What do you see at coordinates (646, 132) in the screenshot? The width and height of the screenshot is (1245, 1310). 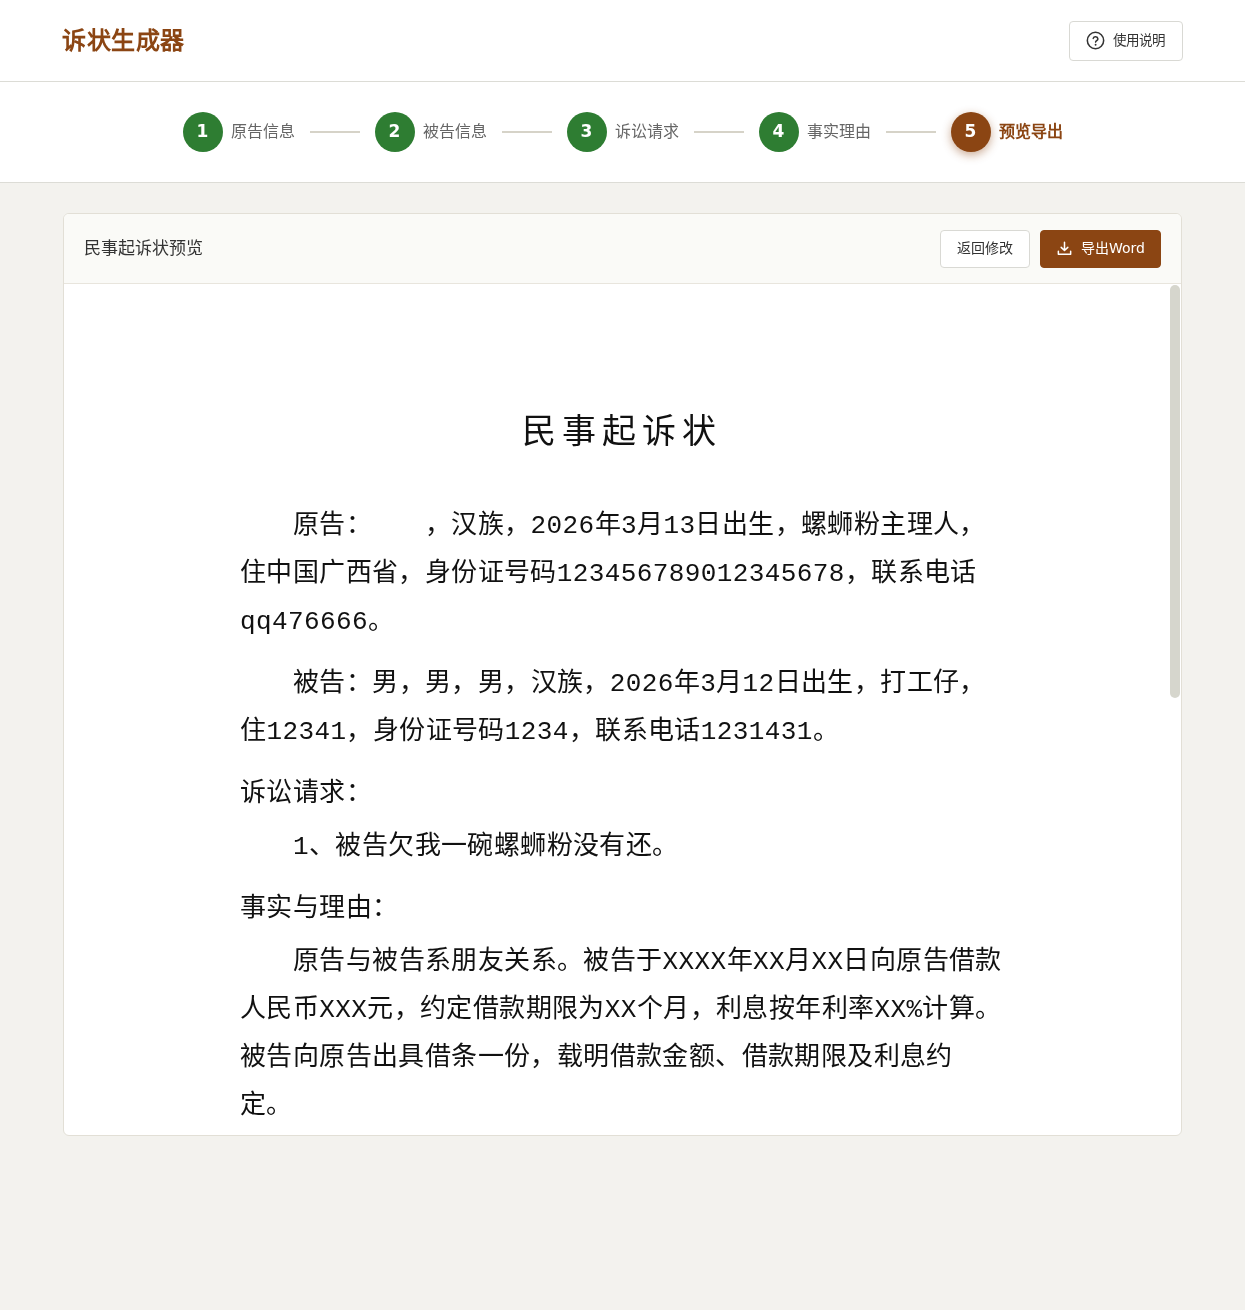 I see `step-label: 诉讼请求` at bounding box center [646, 132].